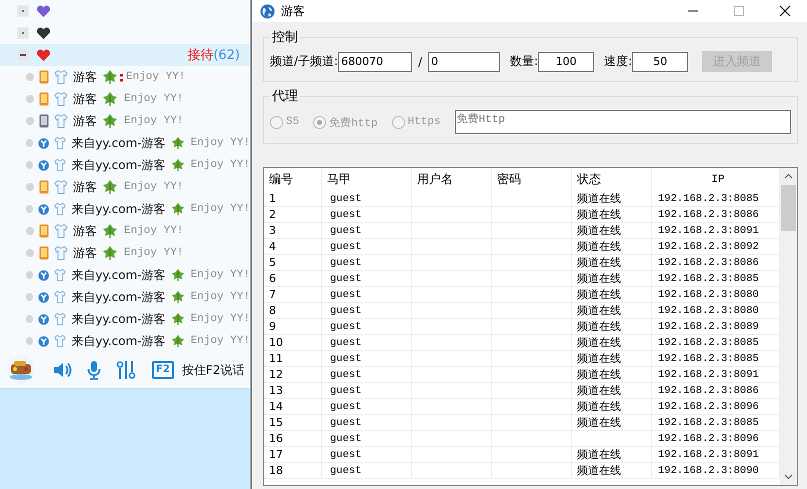  I want to click on column-header: 密码, so click(532, 179).